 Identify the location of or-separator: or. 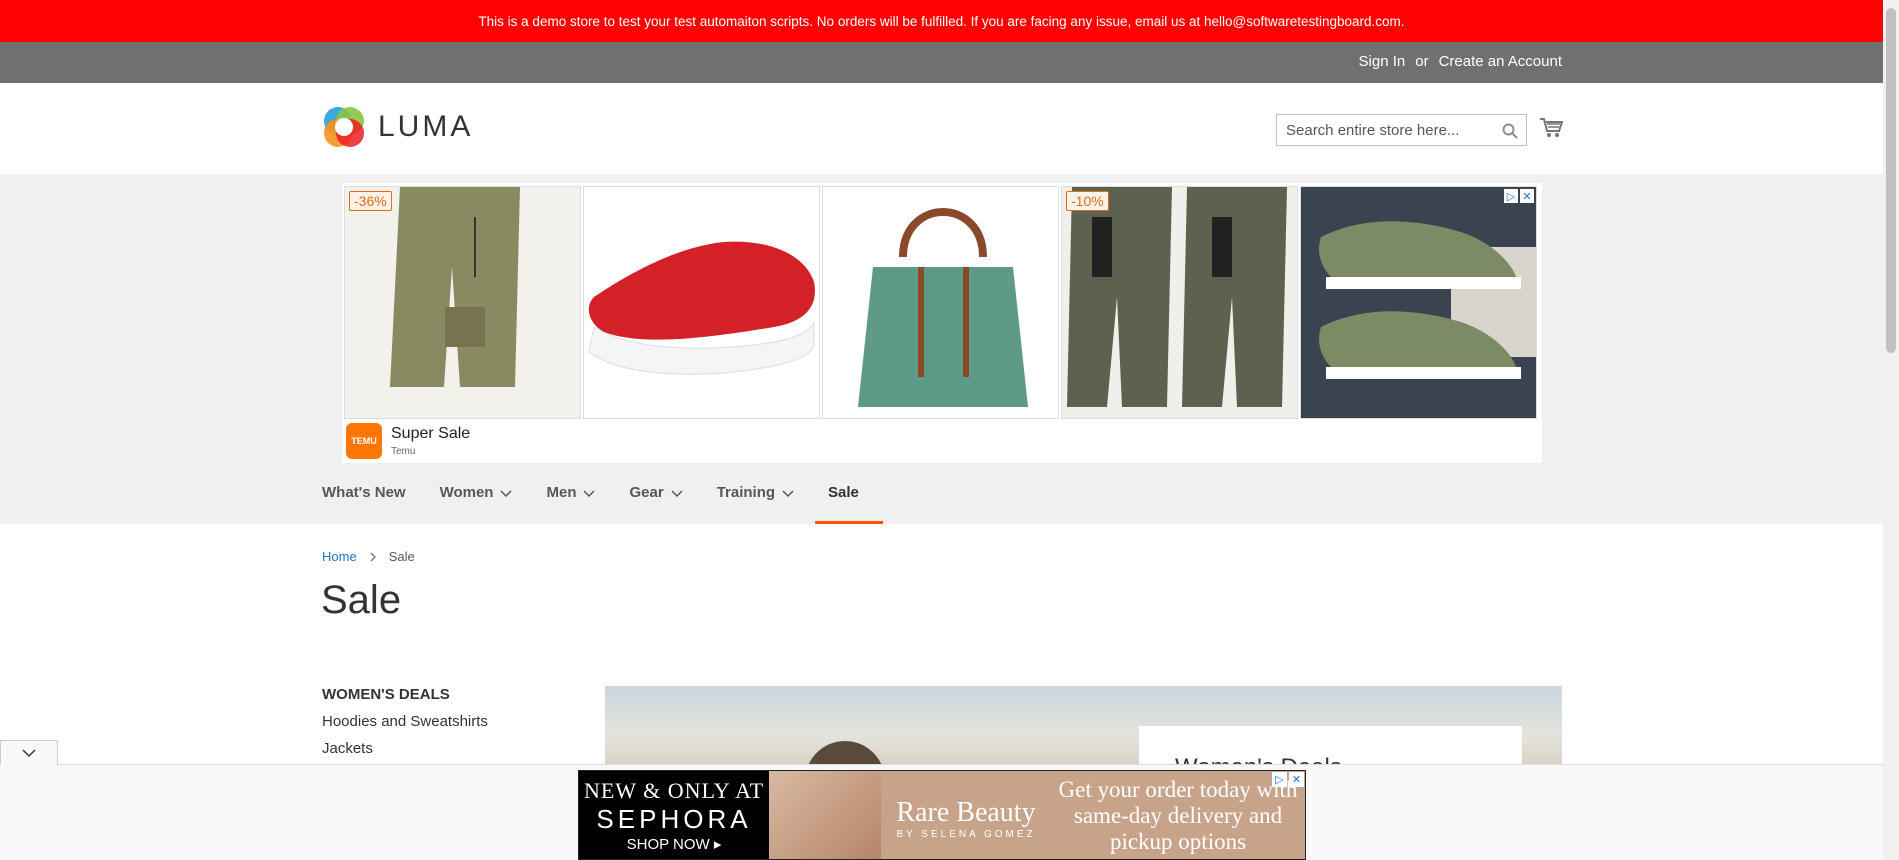
(1422, 61).